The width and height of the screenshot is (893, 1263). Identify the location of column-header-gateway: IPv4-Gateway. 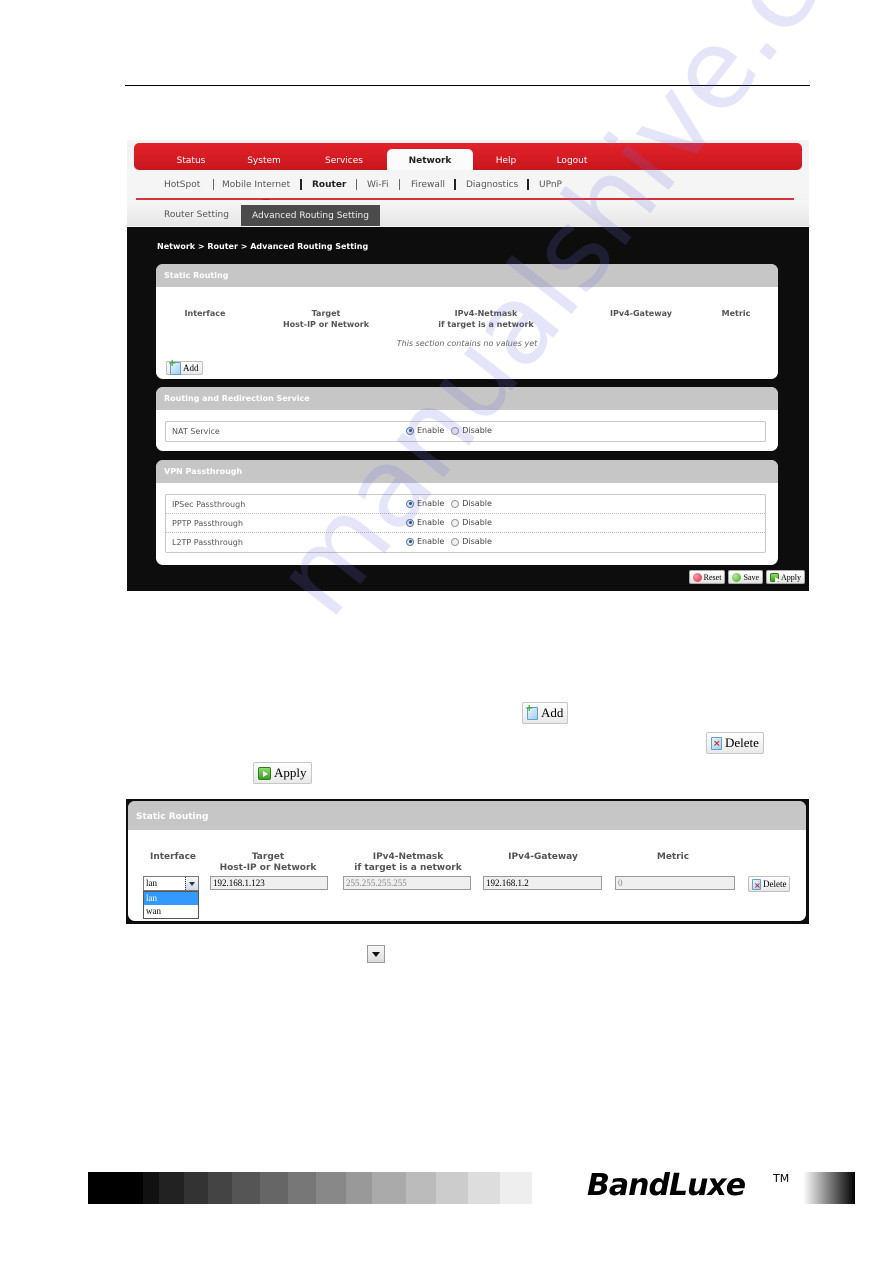
(641, 313).